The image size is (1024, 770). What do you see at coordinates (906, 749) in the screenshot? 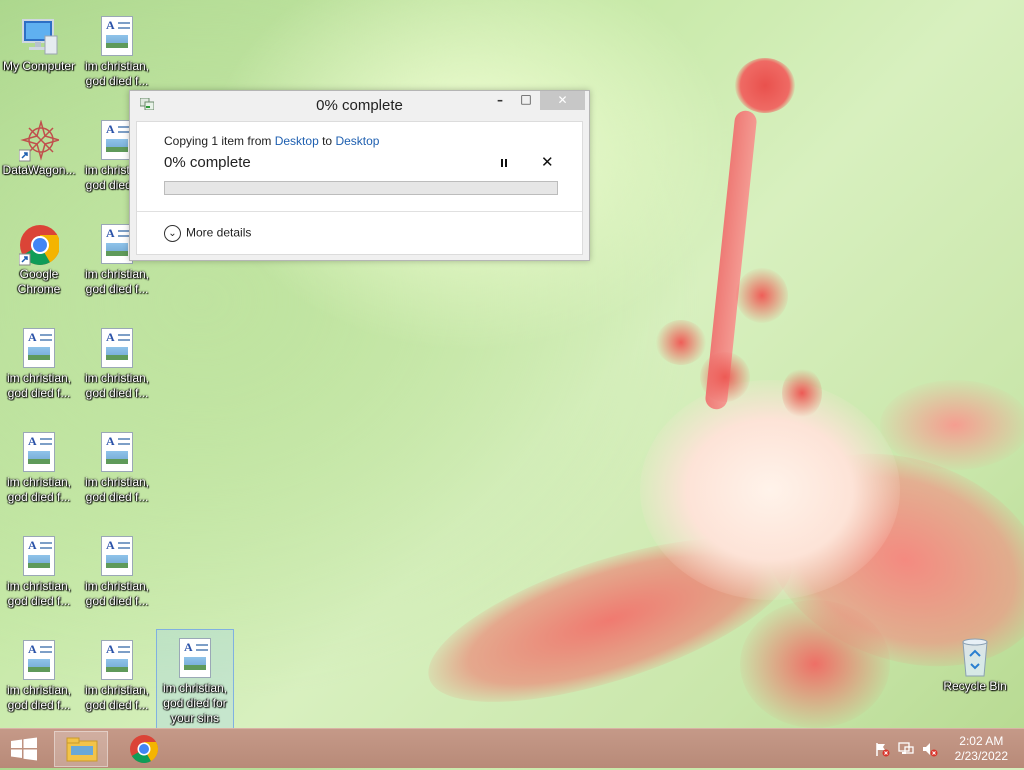
I see `network-icon` at bounding box center [906, 749].